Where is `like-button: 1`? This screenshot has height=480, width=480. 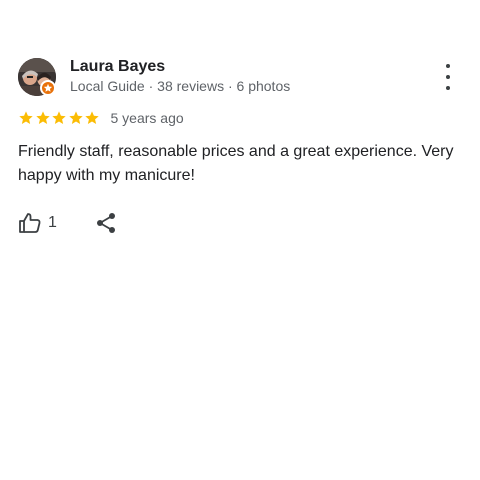
like-button: 1 is located at coordinates (37, 223).